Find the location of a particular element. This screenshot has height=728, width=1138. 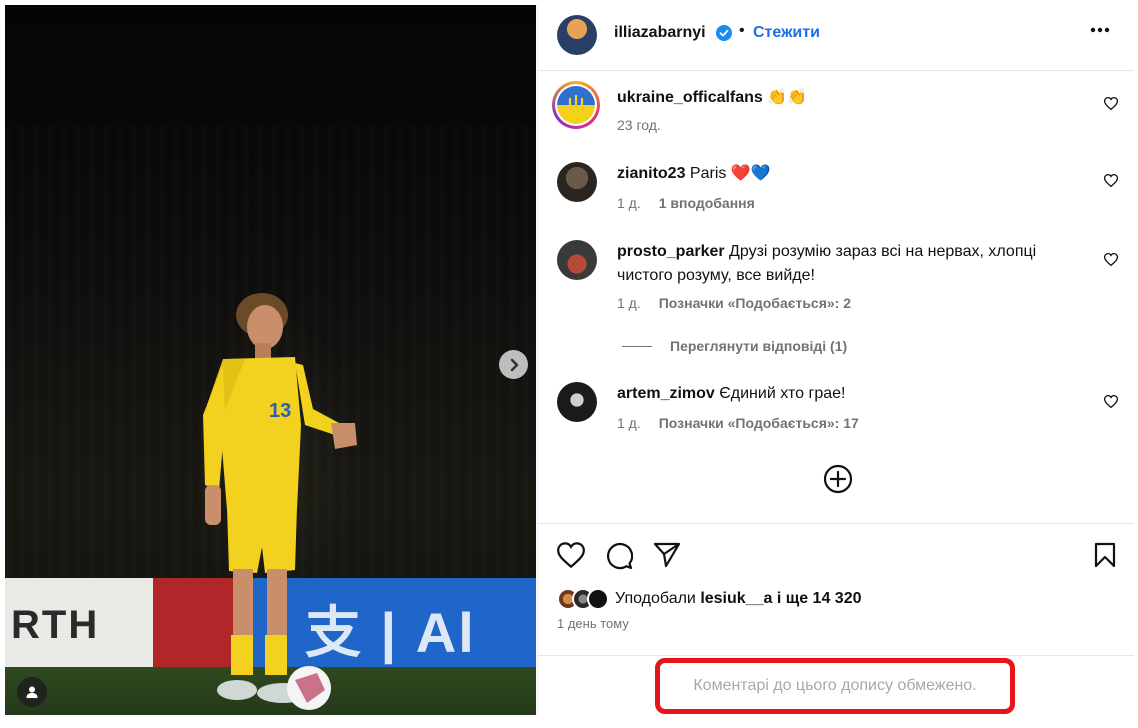

comment-meta: 1 д. 1 вподобання is located at coordinates (686, 203).